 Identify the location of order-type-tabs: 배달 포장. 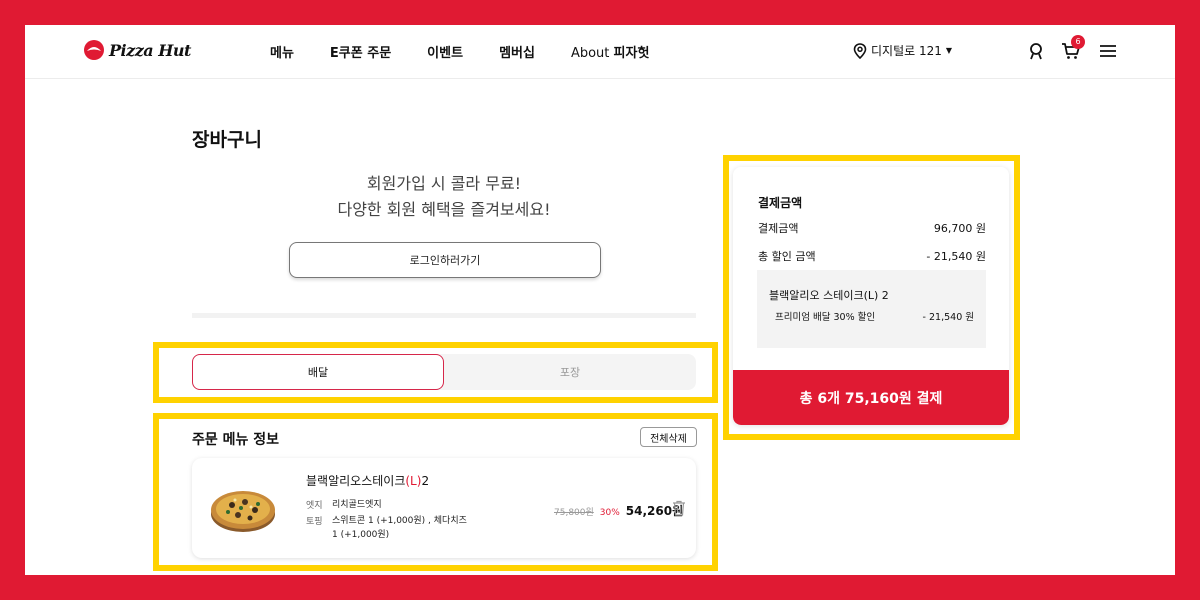
(444, 372).